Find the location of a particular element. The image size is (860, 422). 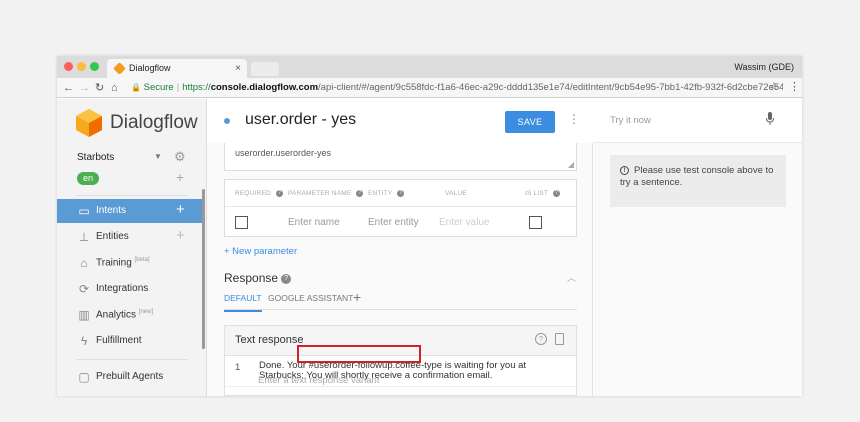

column-entity: ENTITY ? is located at coordinates (386, 193).